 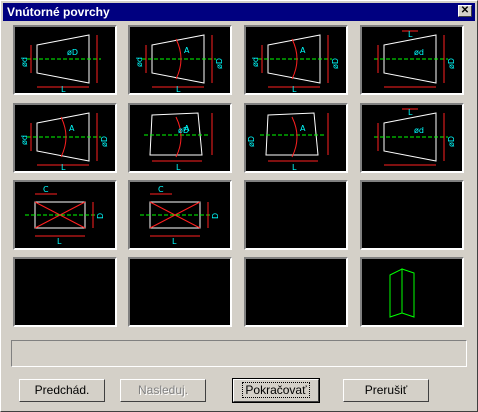 I want to click on shape-tile-frustum-steps: Lød øD, so click(x=412, y=60).